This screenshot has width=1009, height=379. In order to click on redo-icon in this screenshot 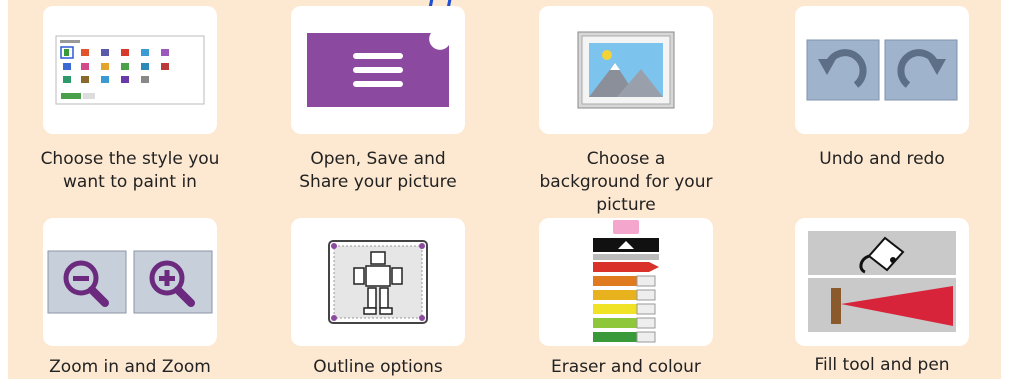, I will do `click(921, 70)`.